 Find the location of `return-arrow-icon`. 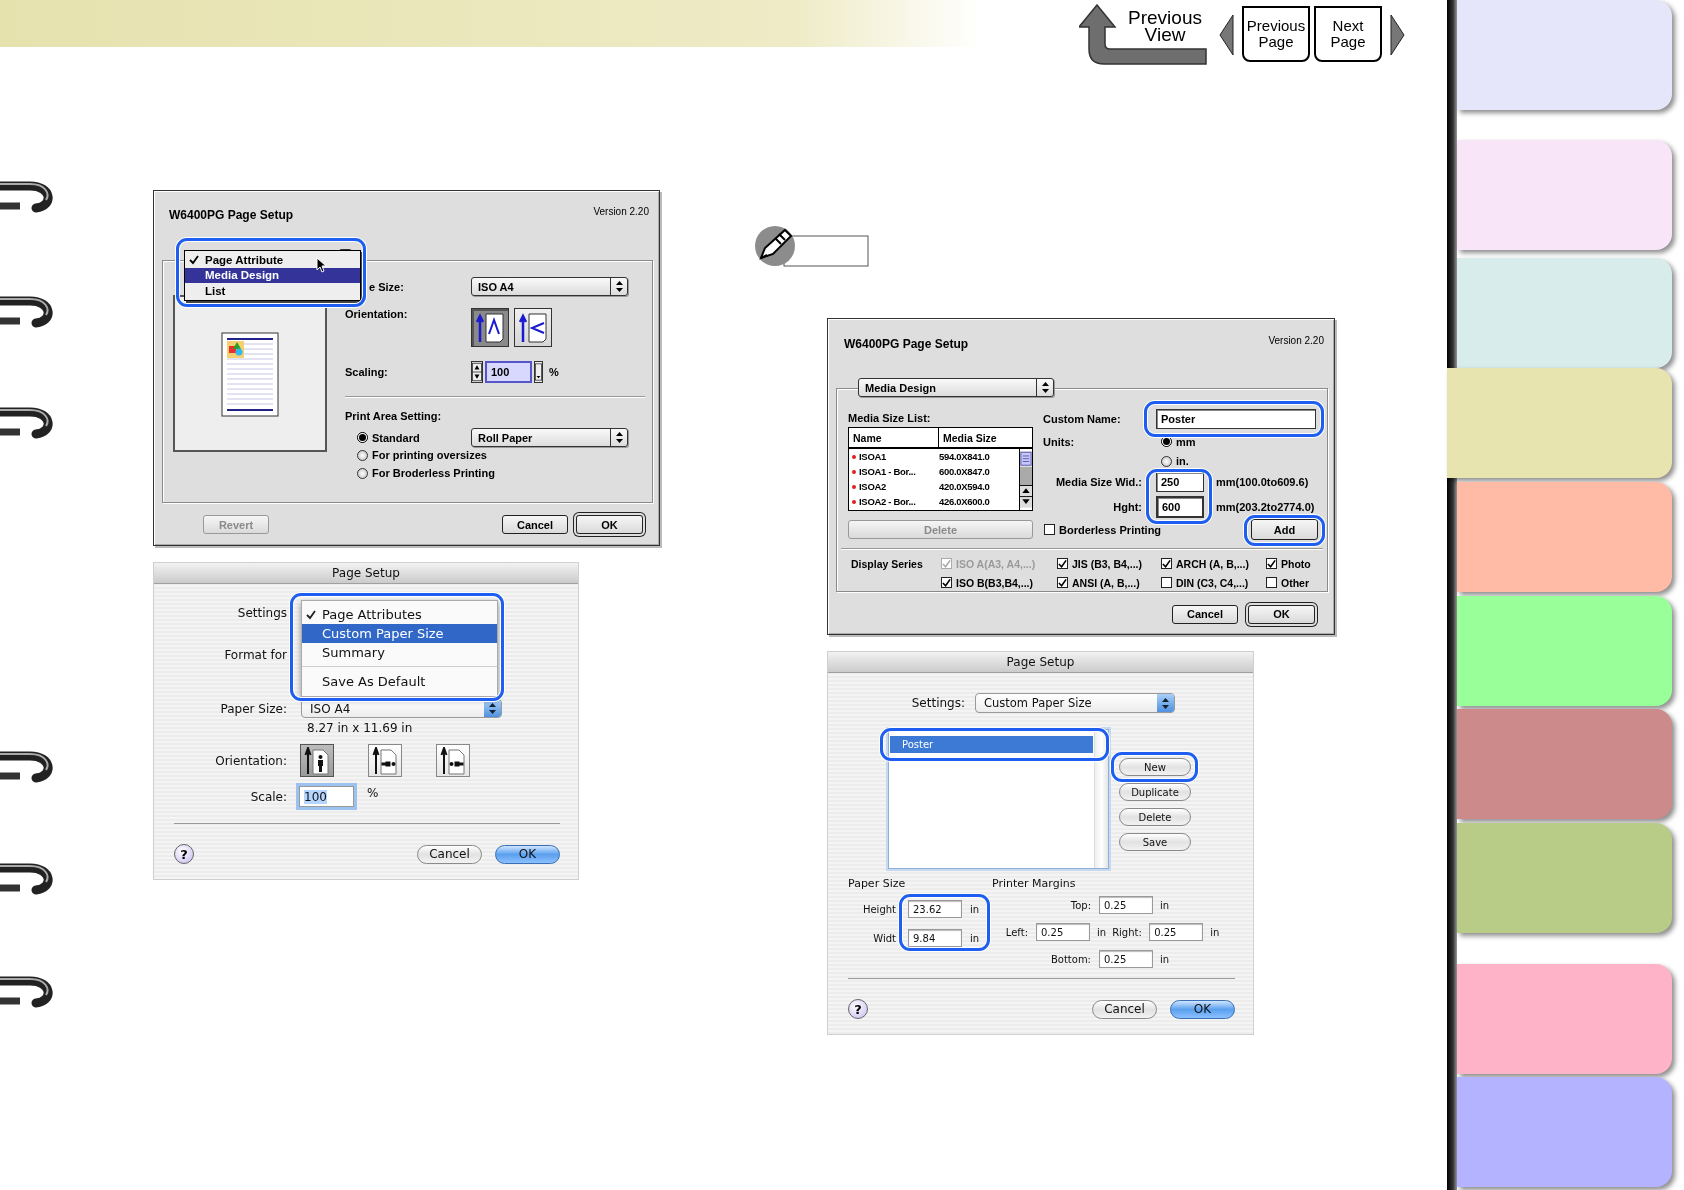

return-arrow-icon is located at coordinates (1143, 35).